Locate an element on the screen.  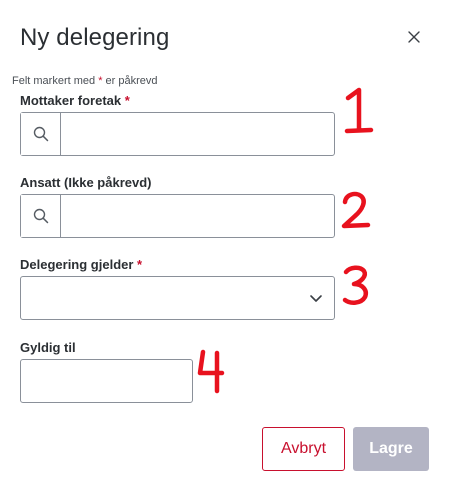
company-search-addon is located at coordinates (41, 134).